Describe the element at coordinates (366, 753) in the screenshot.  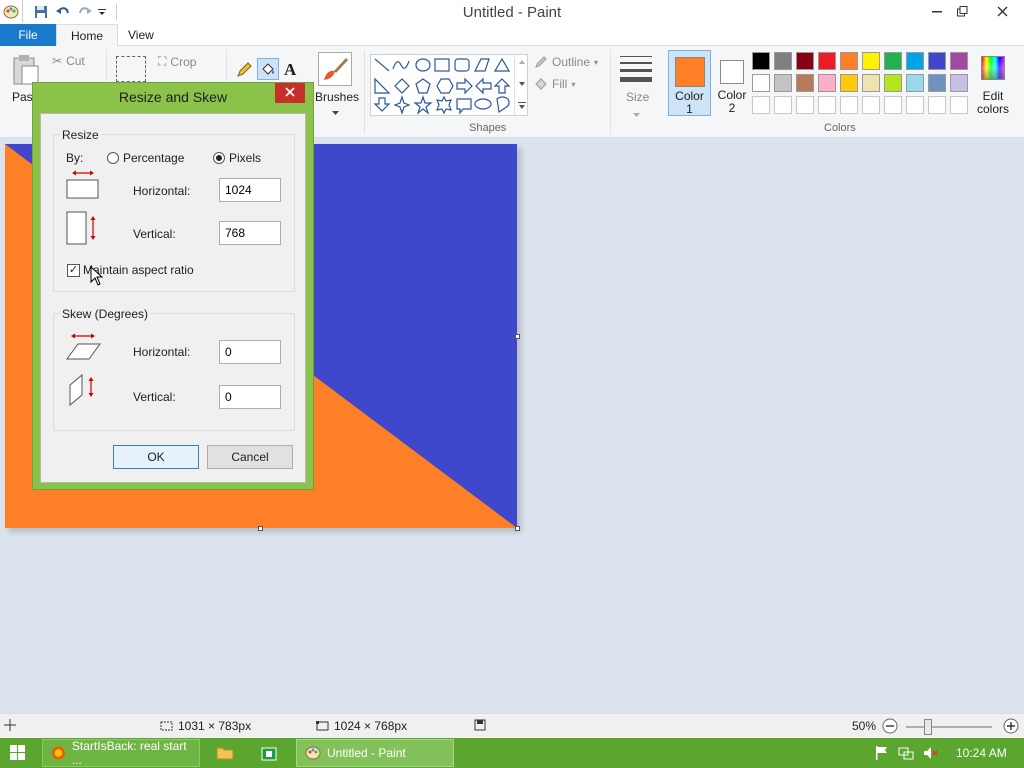
I see `taskbar-paint-label: Untitled - Paint` at that location.